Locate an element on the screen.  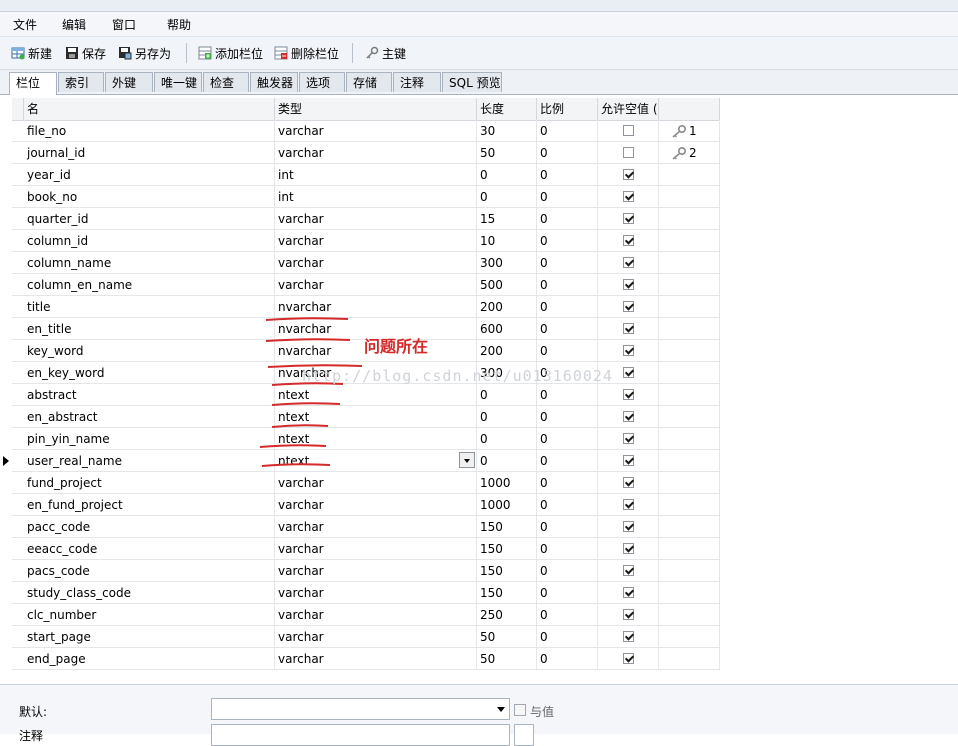
tab-indexes: 索引 is located at coordinates (81, 82).